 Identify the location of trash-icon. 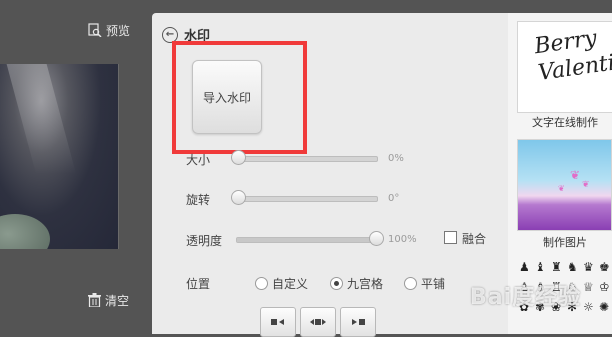
(94, 300).